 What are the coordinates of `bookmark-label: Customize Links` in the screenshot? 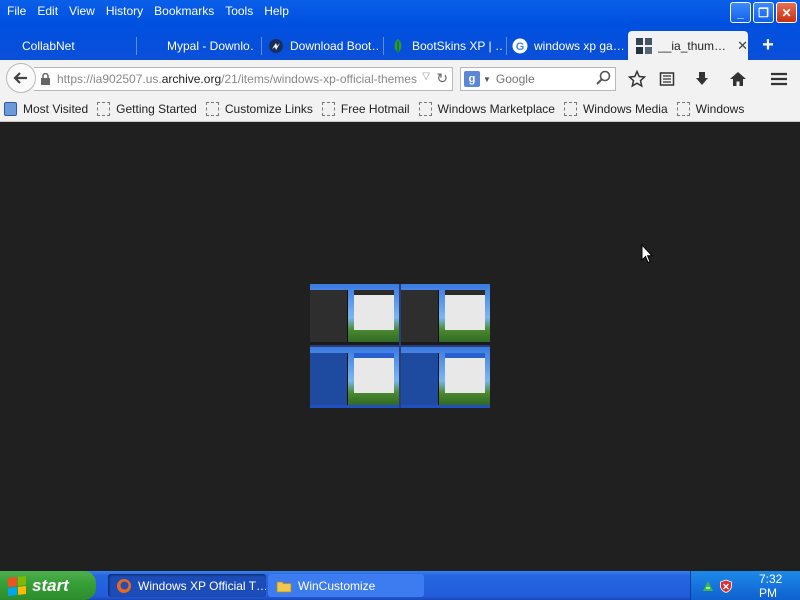 It's located at (268, 109).